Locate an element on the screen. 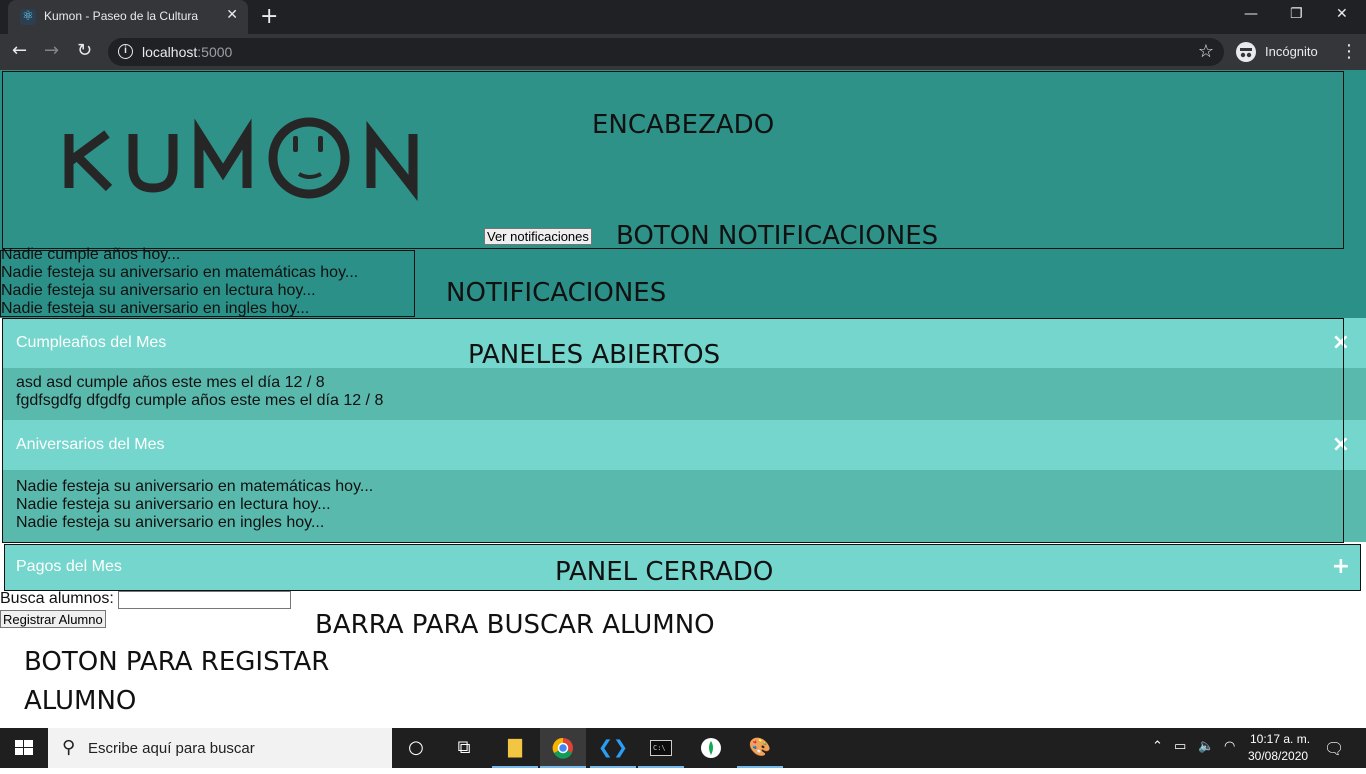  task-view-icon: ⧉ is located at coordinates (464, 748).